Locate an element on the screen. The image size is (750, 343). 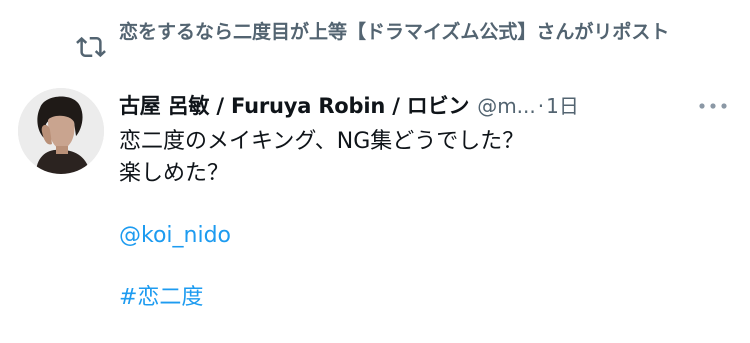
author-name: 古屋 呂敏 / Furuya Robin / ロビン is located at coordinates (294, 106).